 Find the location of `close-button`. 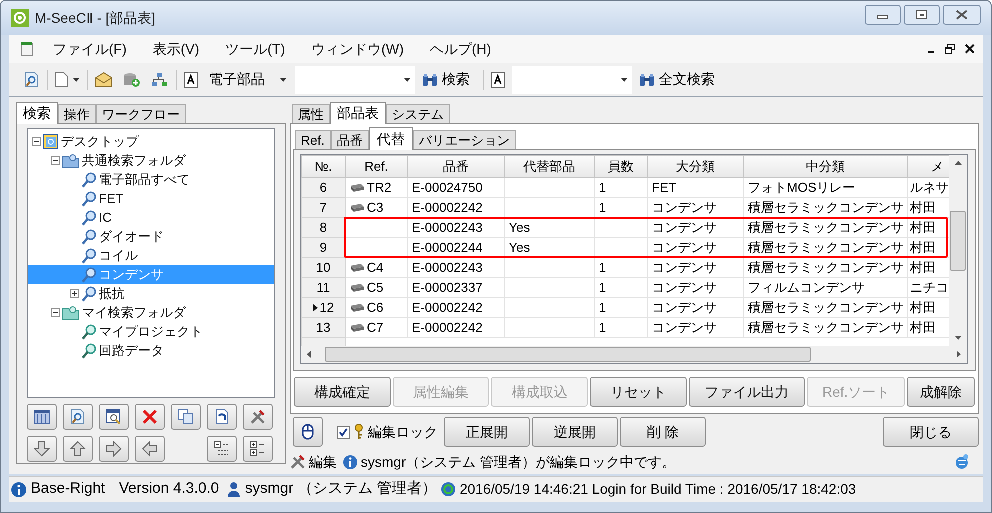

close-button is located at coordinates (962, 15).